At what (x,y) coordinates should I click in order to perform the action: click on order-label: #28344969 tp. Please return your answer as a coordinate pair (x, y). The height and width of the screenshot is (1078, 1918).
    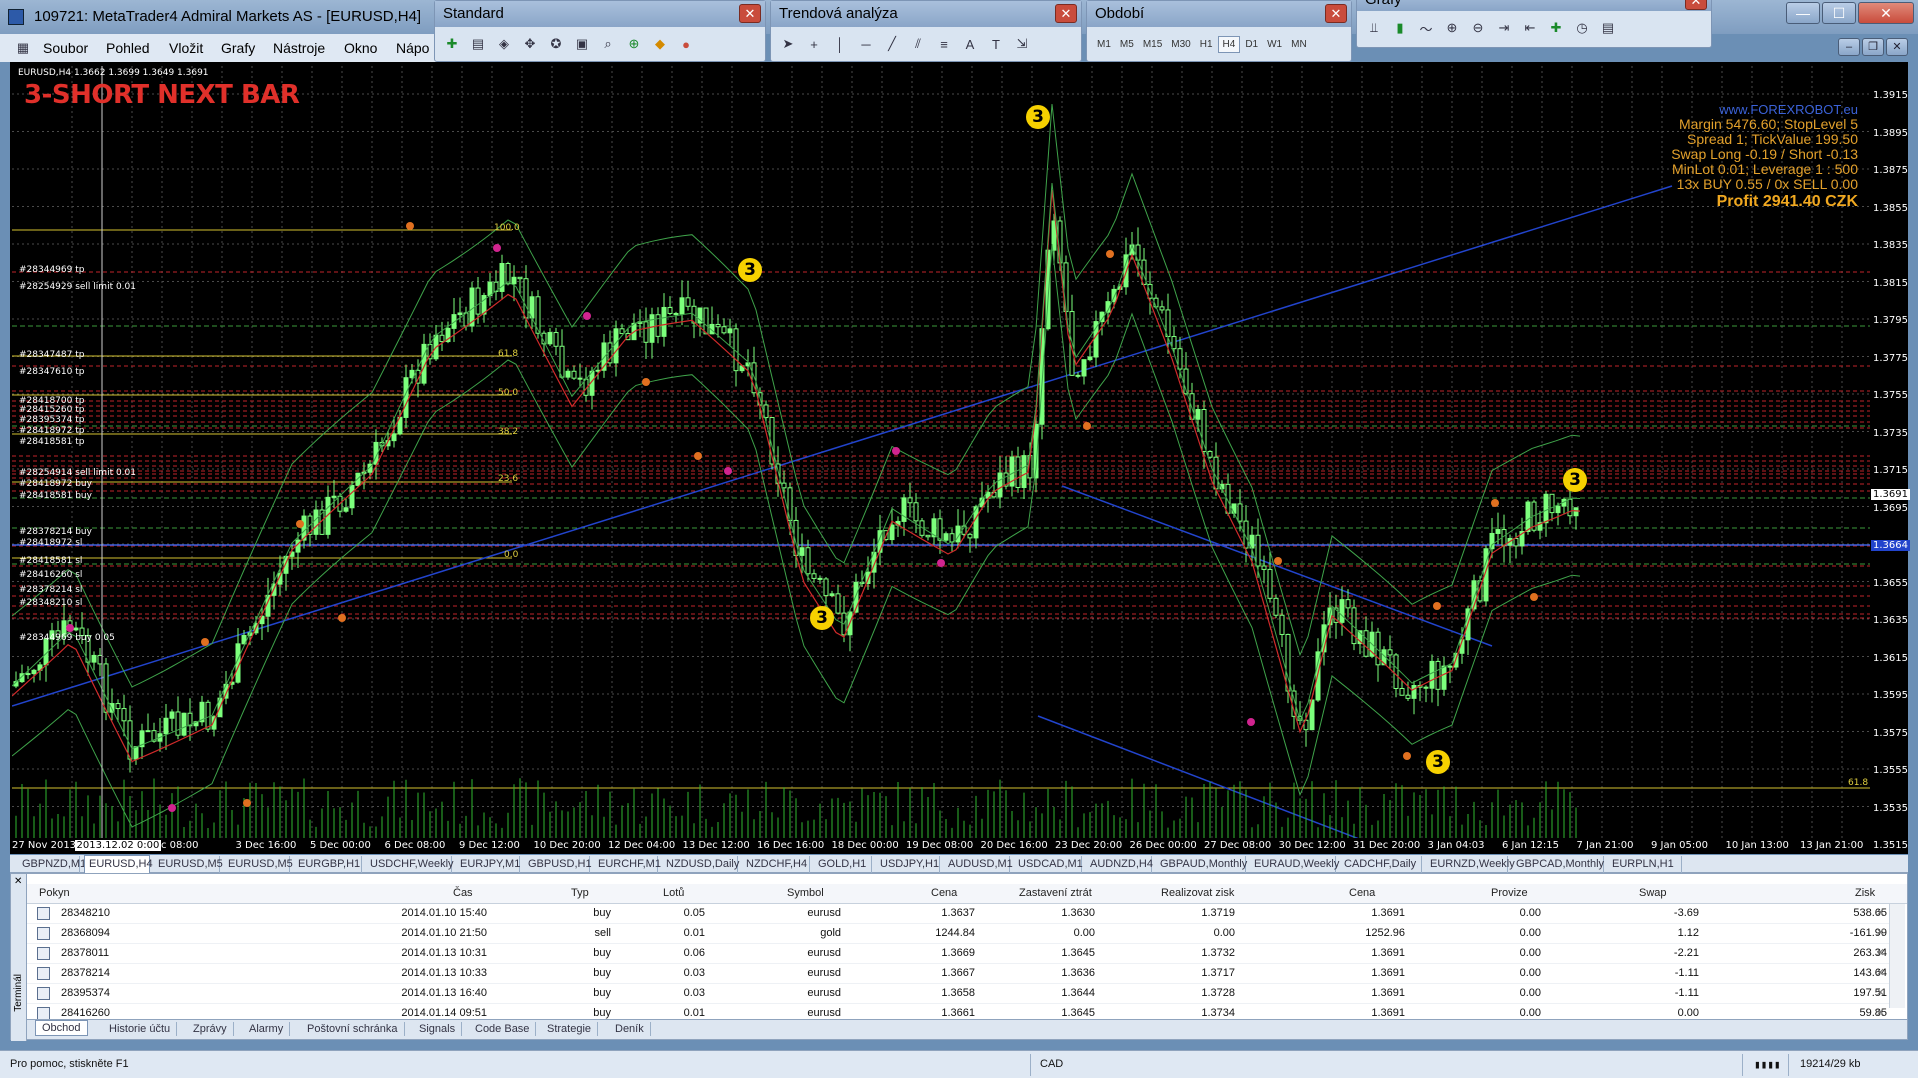
    Looking at the image, I should click on (51, 270).